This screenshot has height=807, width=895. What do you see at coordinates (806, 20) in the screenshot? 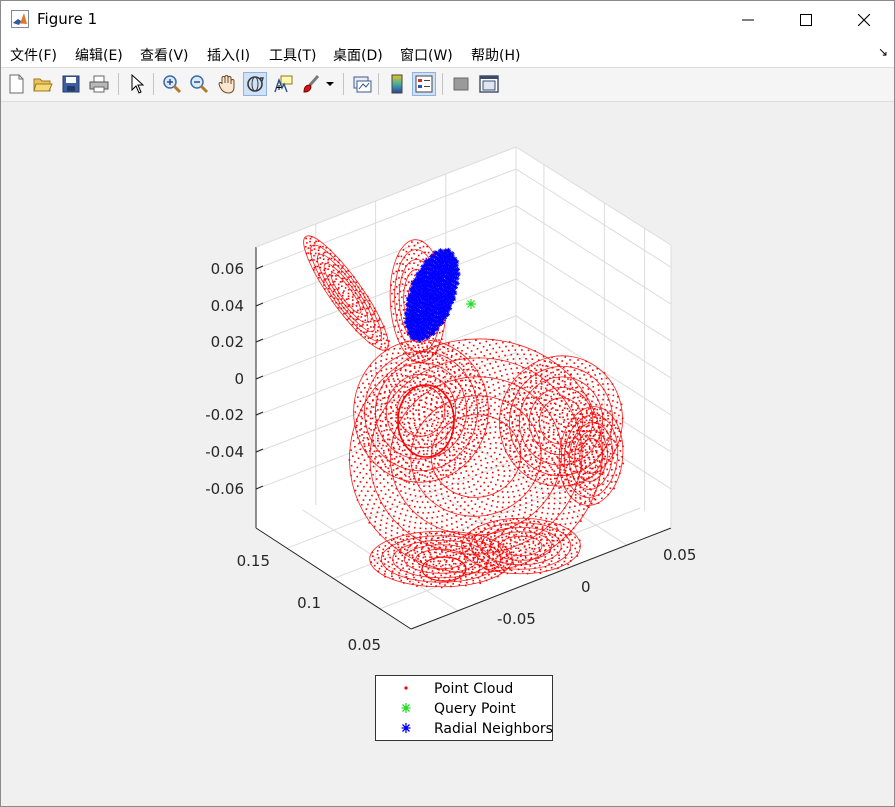
I see `maximize-button` at bounding box center [806, 20].